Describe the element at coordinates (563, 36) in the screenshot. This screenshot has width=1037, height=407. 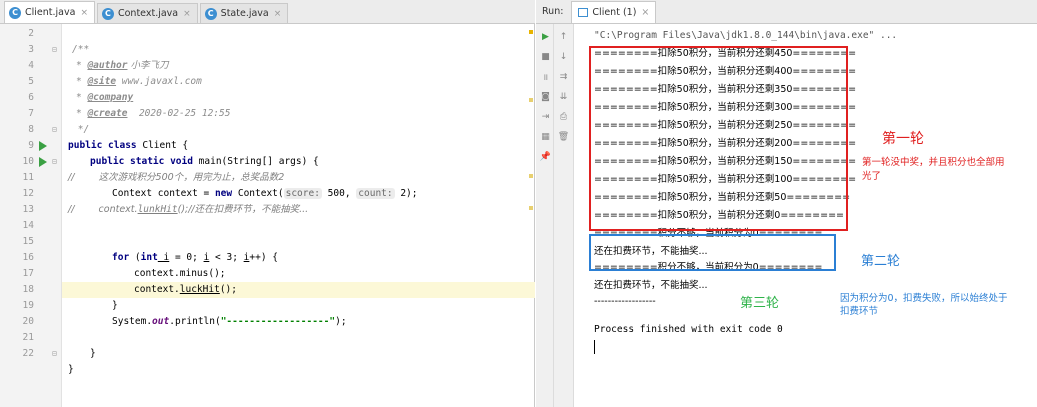
I see `scroll-up-icon: ↑` at that location.